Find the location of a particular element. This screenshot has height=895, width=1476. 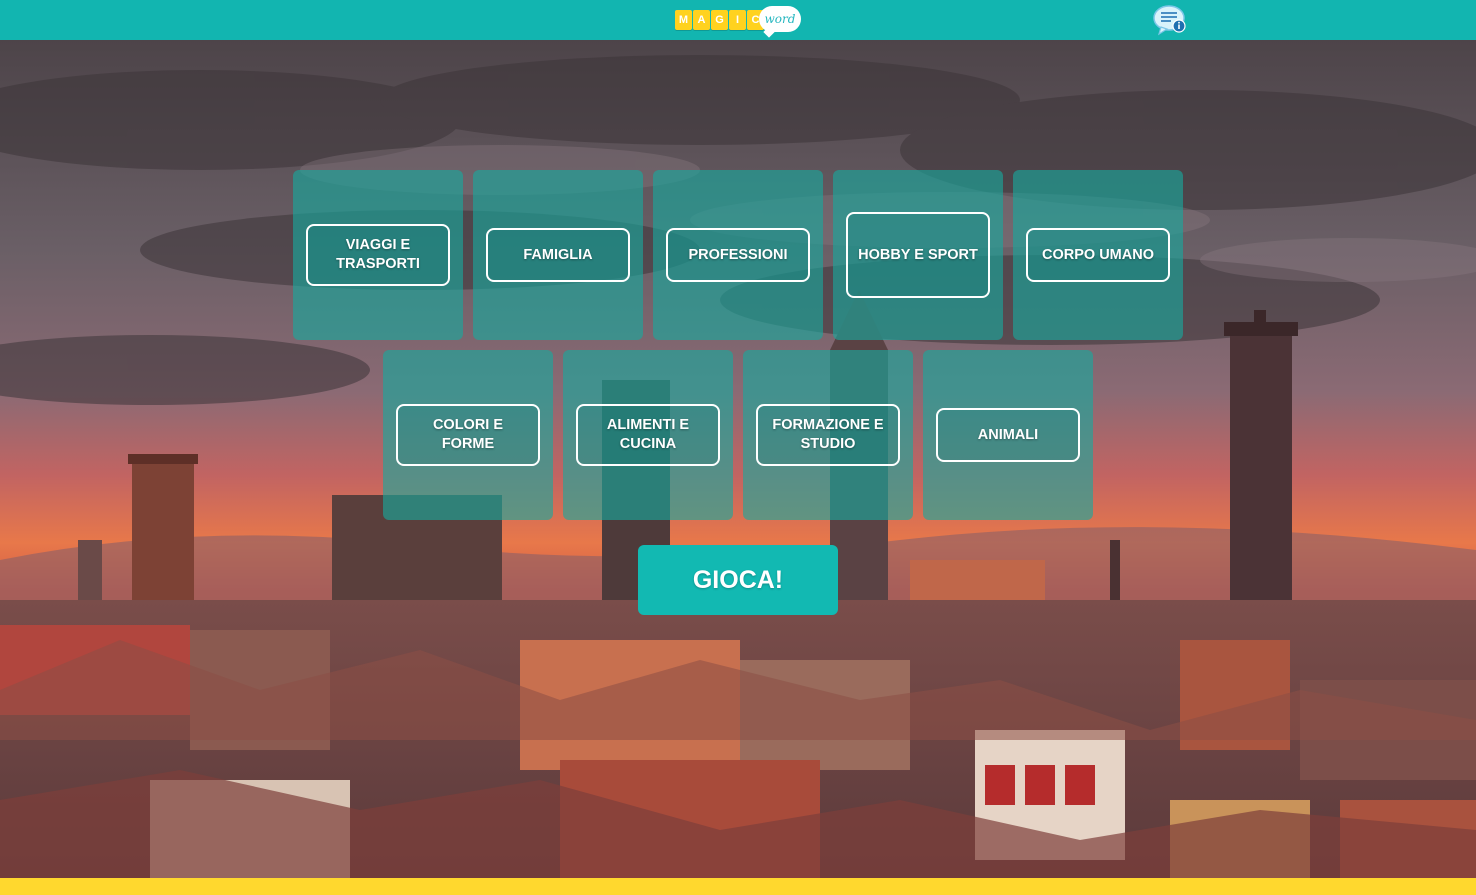

category-card-alimenti: ALIMENTI E CUCINA is located at coordinates (648, 435).